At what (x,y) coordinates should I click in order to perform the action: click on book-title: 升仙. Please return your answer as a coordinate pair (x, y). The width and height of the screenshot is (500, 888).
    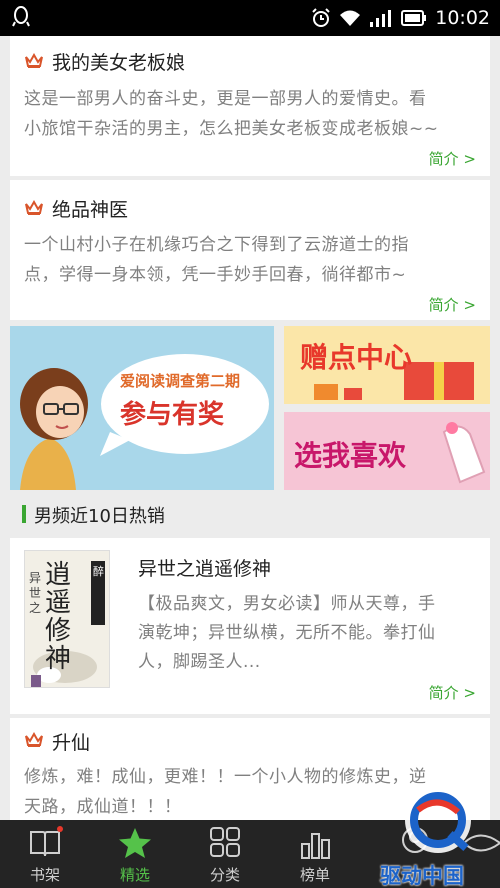
    Looking at the image, I should click on (71, 741).